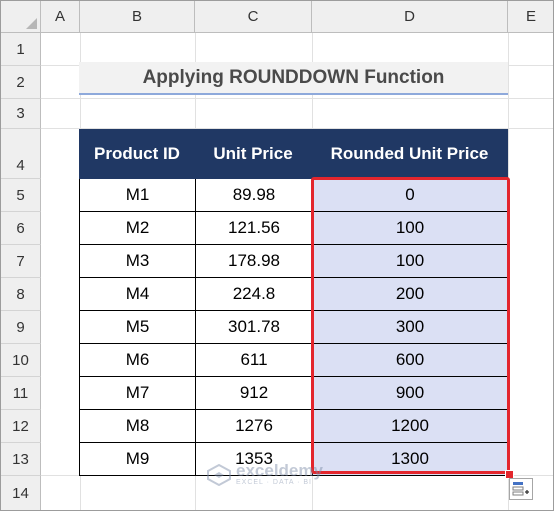  What do you see at coordinates (530, 17) in the screenshot?
I see `column-header-e: E` at bounding box center [530, 17].